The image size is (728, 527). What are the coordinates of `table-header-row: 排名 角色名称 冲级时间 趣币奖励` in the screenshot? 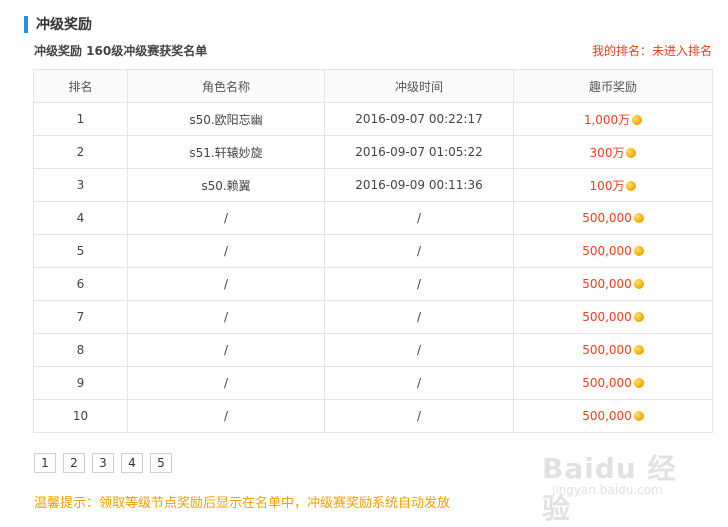 It's located at (373, 86).